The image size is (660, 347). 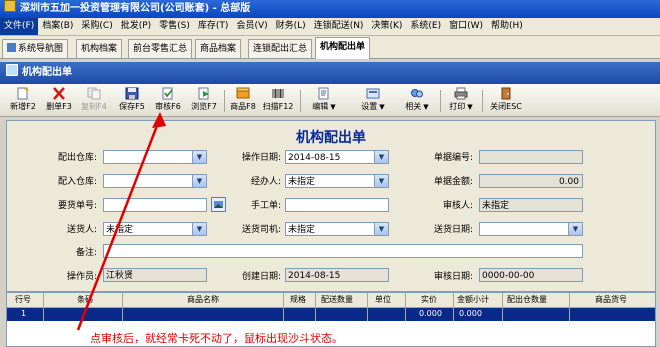 I want to click on auditor-field: 未指定, so click(x=531, y=205).